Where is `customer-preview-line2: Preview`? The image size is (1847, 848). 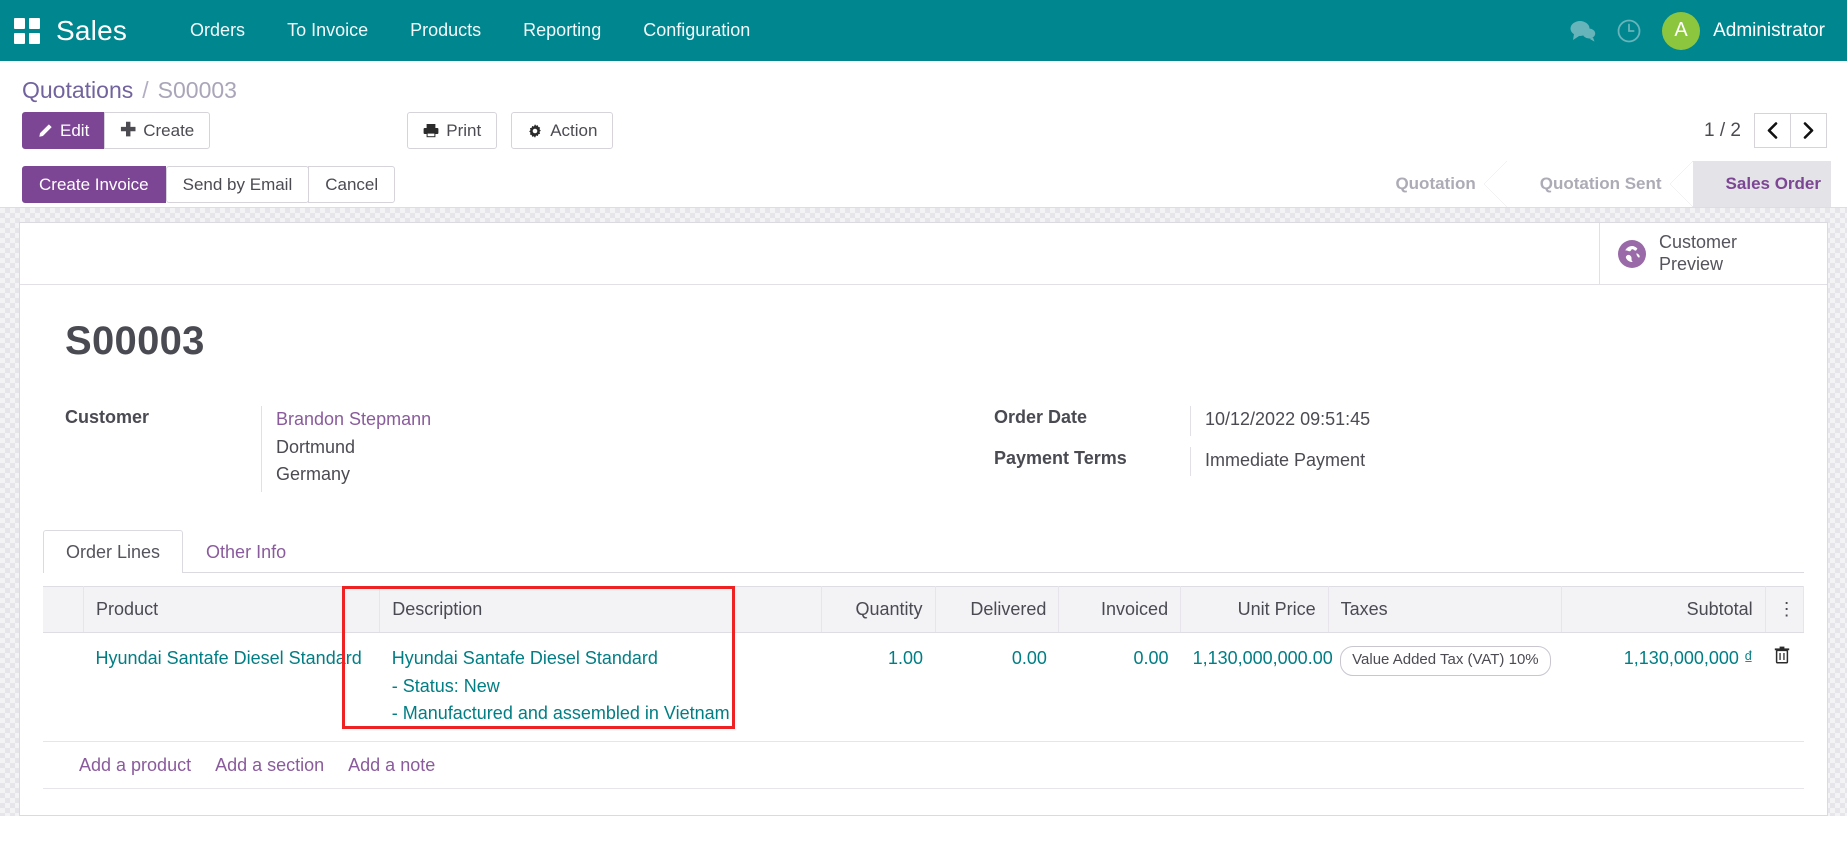
customer-preview-line2: Preview is located at coordinates (1691, 263).